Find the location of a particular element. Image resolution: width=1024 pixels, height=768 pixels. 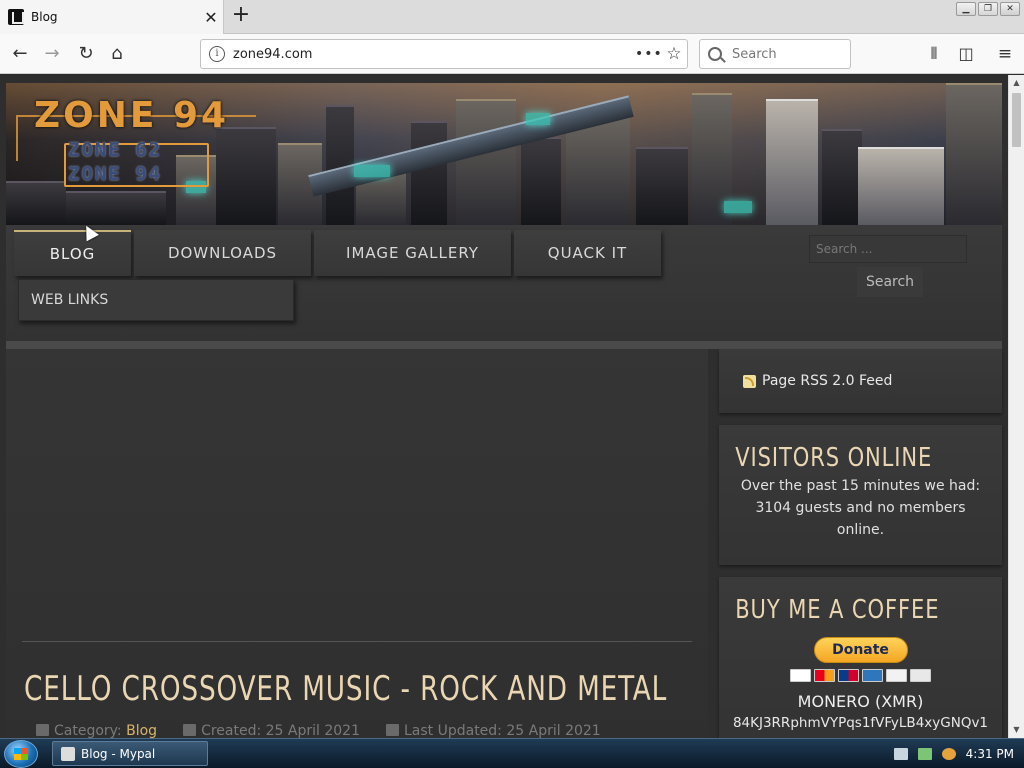

visa-card-icon is located at coordinates (800, 675).